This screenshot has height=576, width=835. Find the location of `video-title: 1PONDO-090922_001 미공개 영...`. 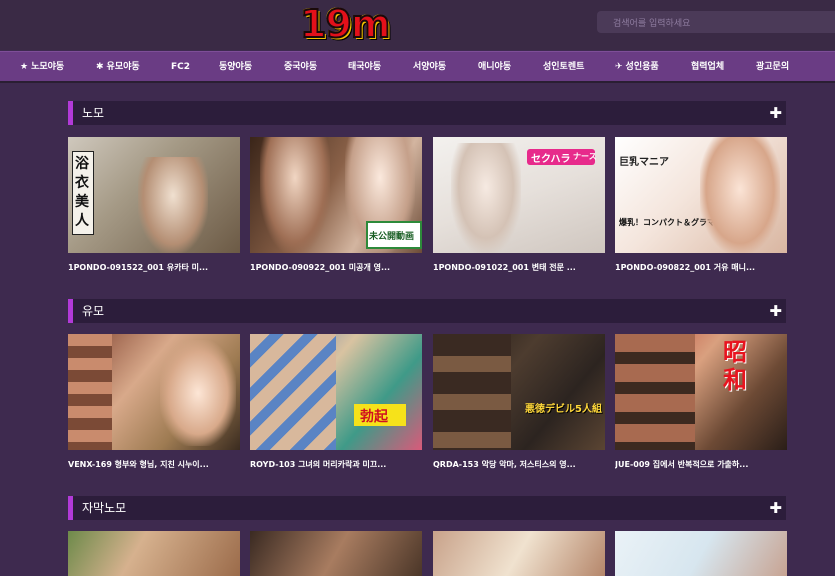

video-title: 1PONDO-090922_001 미공개 영... is located at coordinates (336, 267).